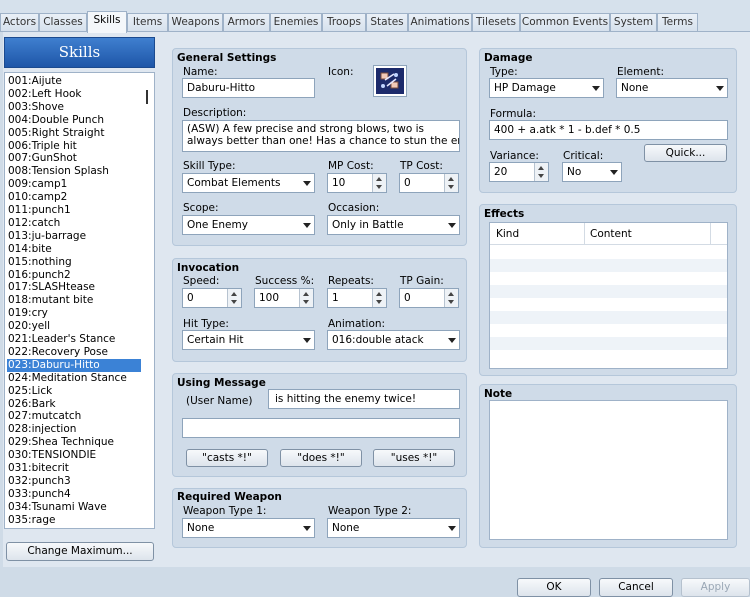 The image size is (750, 597). What do you see at coordinates (677, 22) in the screenshot?
I see `tab-terms: Terms` at bounding box center [677, 22].